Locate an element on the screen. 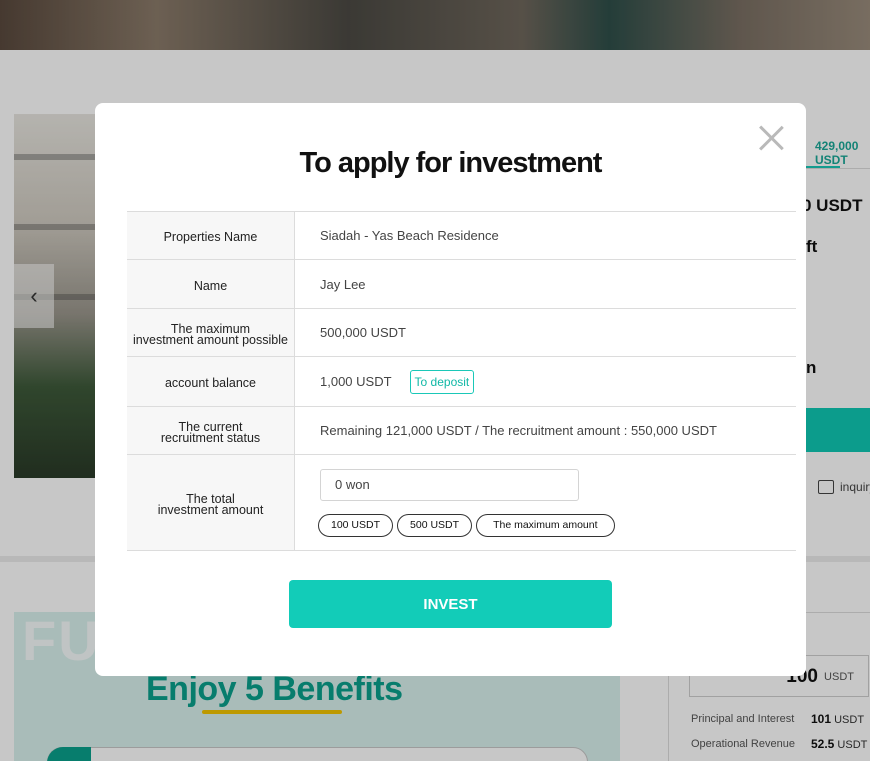  modal-title: To apply for investment is located at coordinates (451, 163).